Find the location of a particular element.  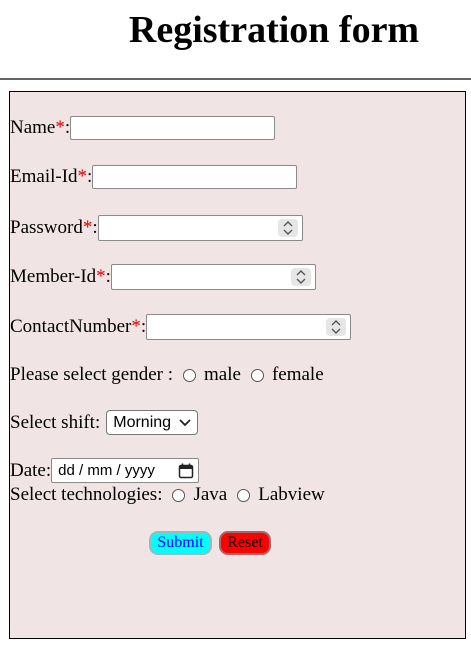

gender-label: Please select gender : is located at coordinates (92, 374).